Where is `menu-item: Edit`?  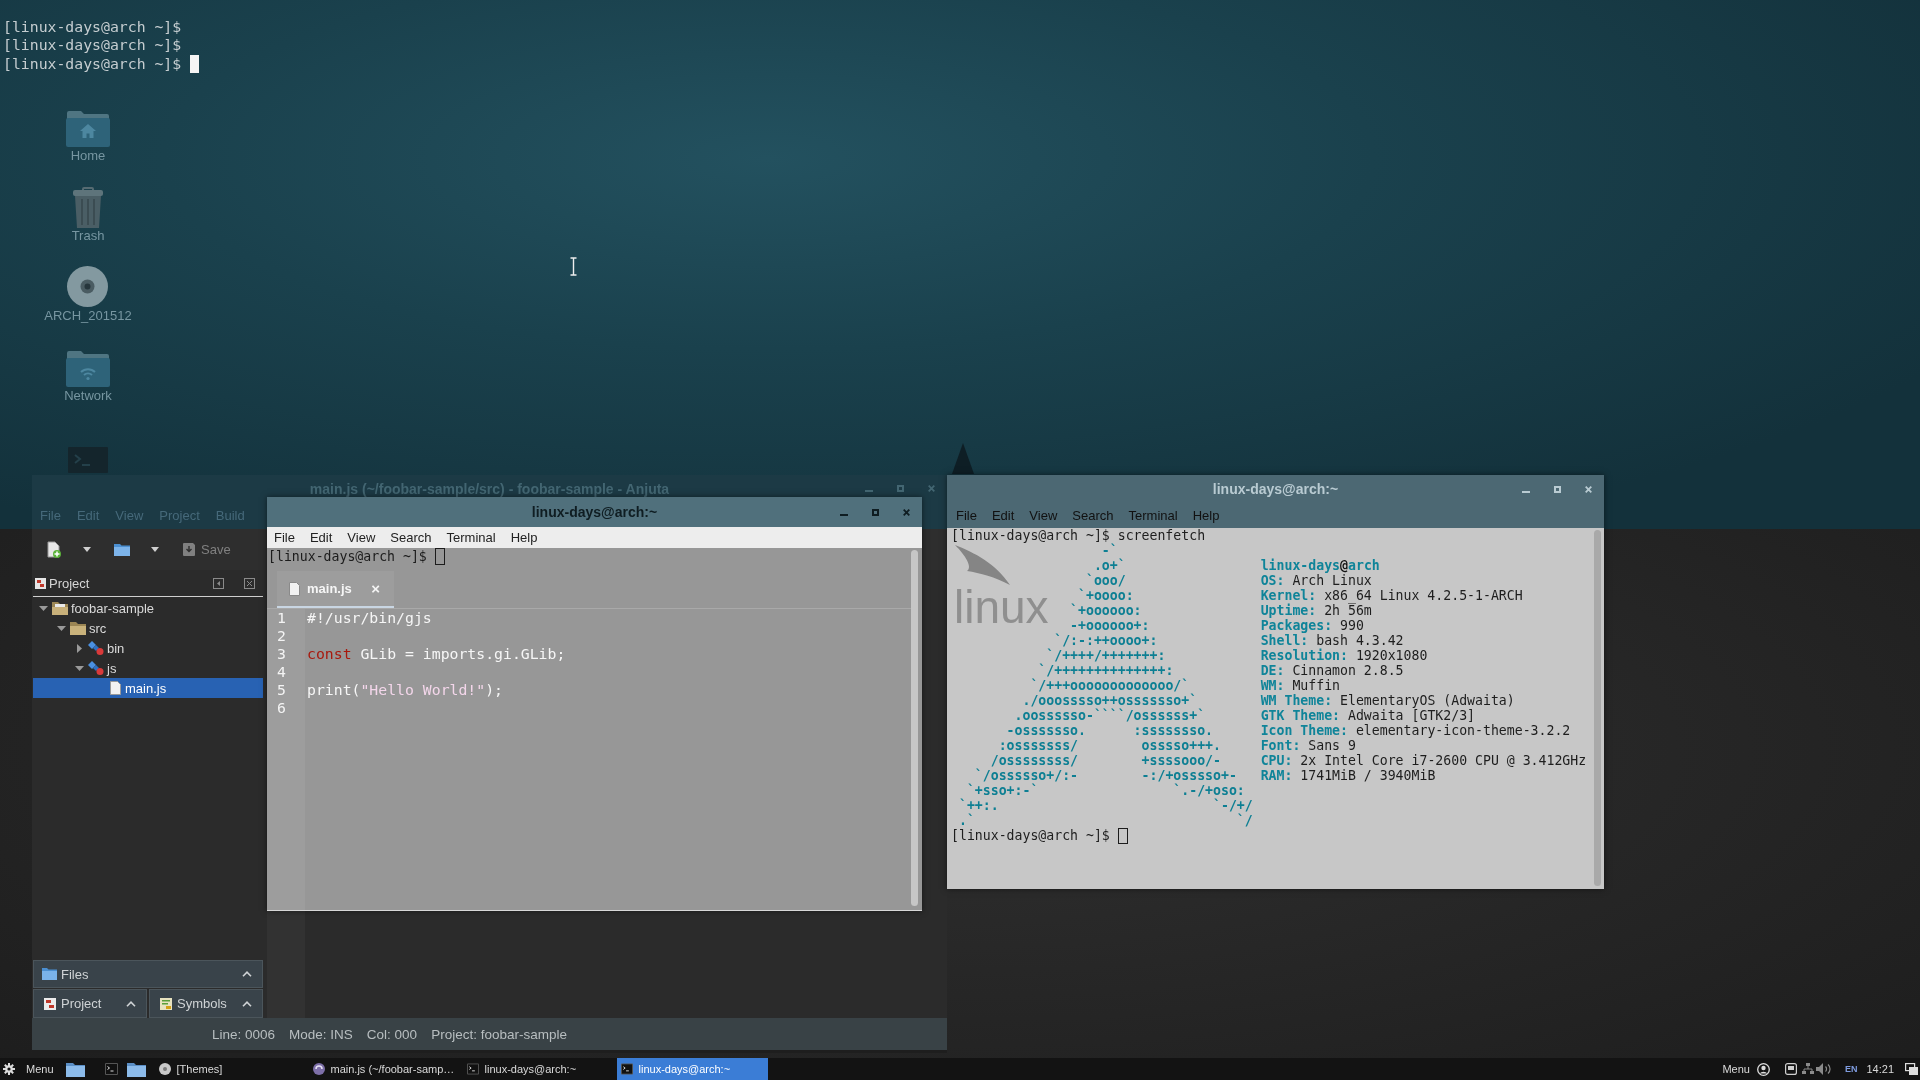
menu-item: Edit is located at coordinates (321, 537).